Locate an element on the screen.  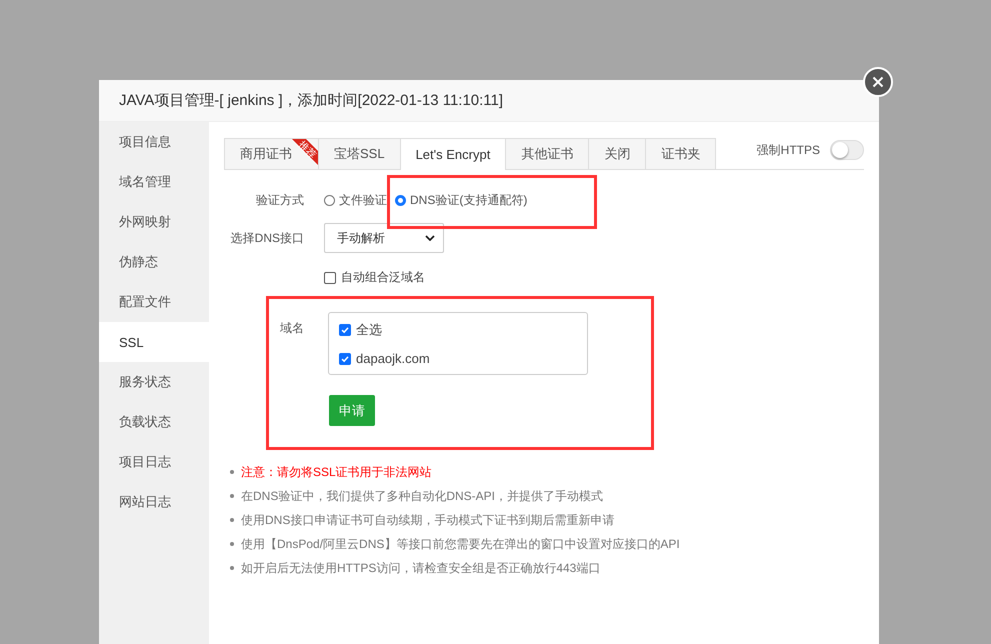
tab: 其他证书 is located at coordinates (547, 153).